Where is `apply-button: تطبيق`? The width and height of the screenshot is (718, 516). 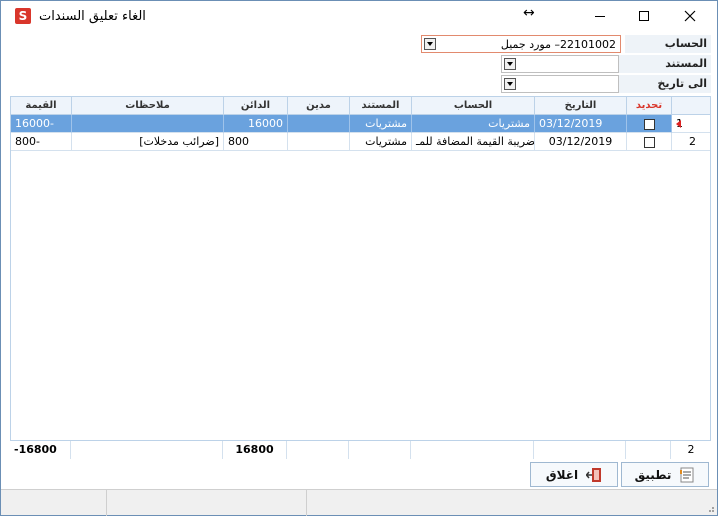 apply-button: تطبيق is located at coordinates (665, 474).